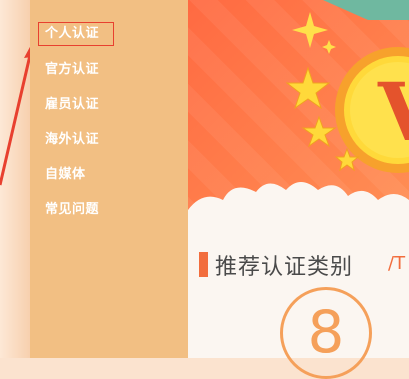 The height and width of the screenshot is (379, 409). Describe the element at coordinates (393, 112) in the screenshot. I see `svg-text: V` at that location.